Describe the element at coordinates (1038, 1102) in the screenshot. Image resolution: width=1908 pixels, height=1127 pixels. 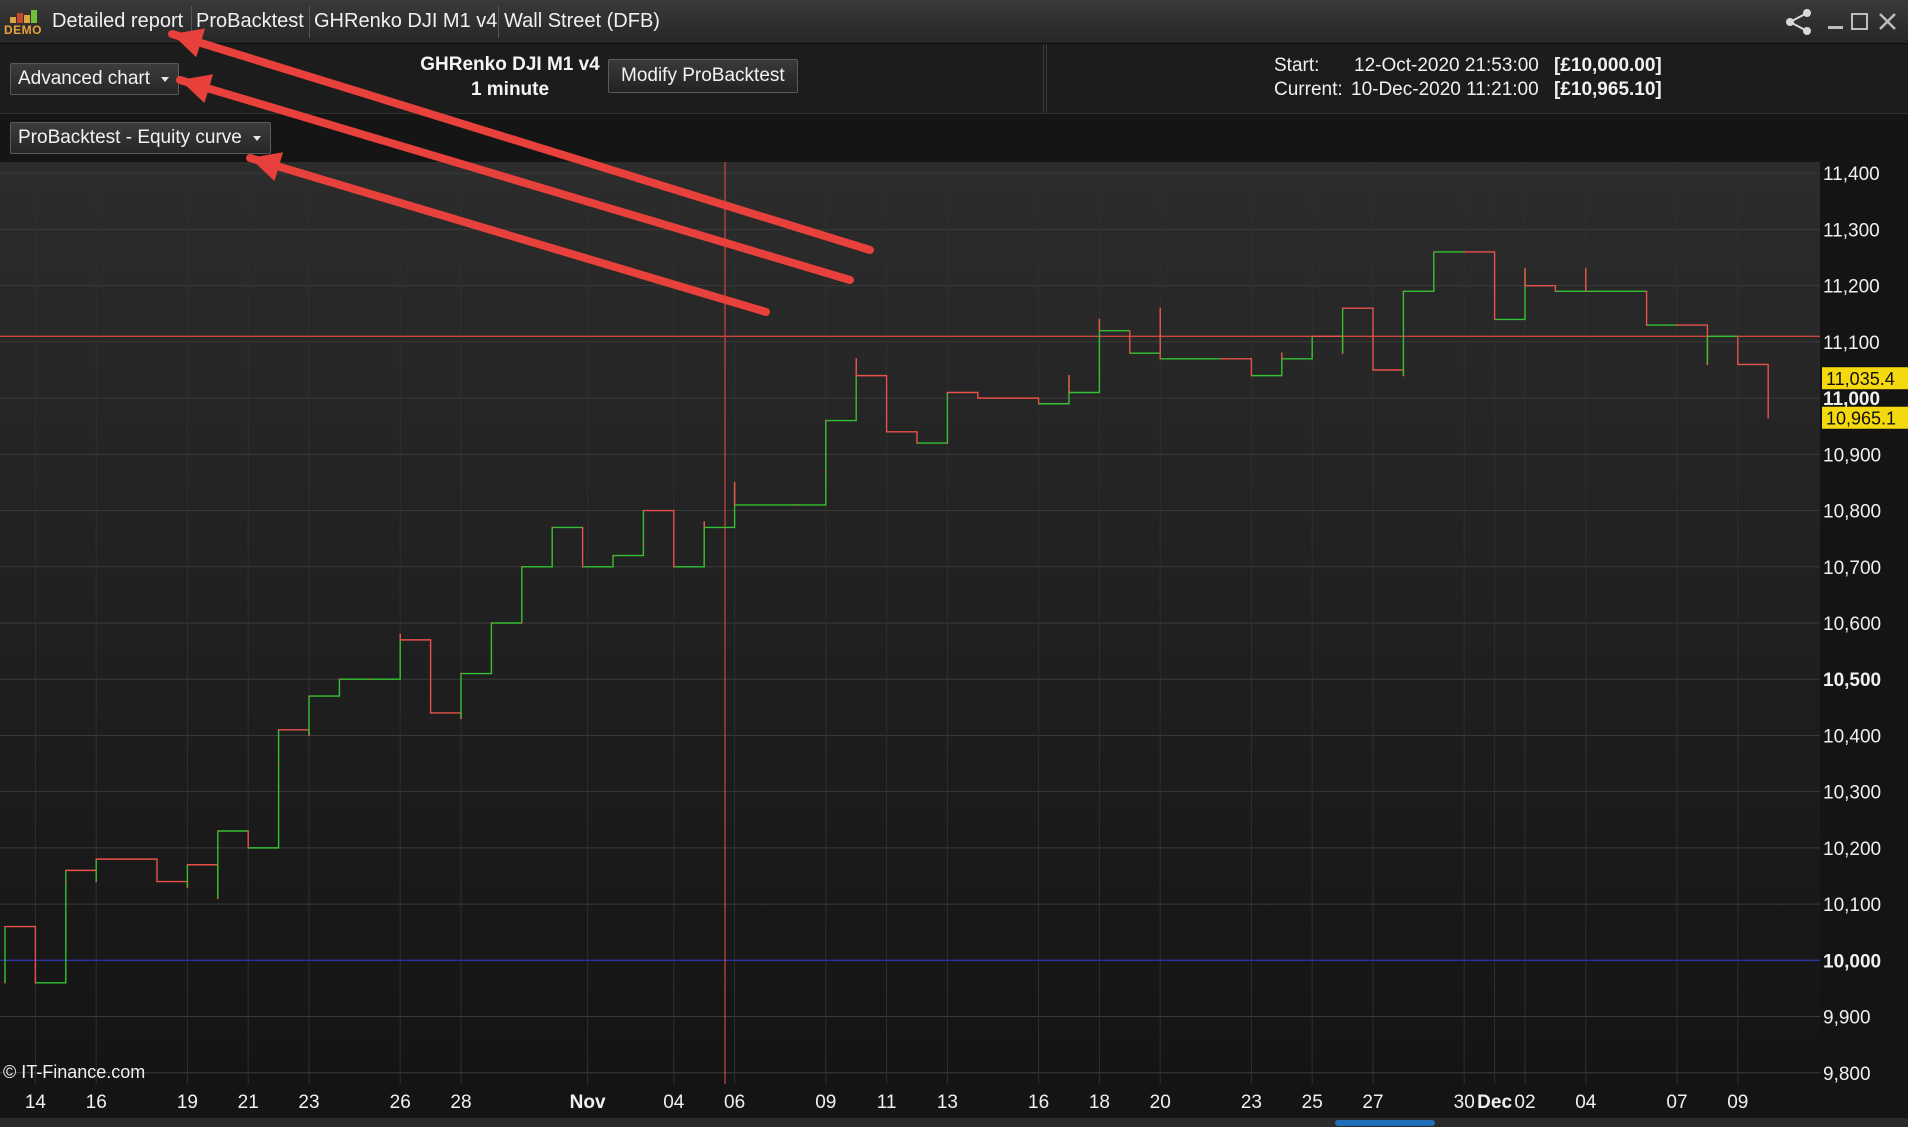
I see `x-tick-label: 16` at that location.